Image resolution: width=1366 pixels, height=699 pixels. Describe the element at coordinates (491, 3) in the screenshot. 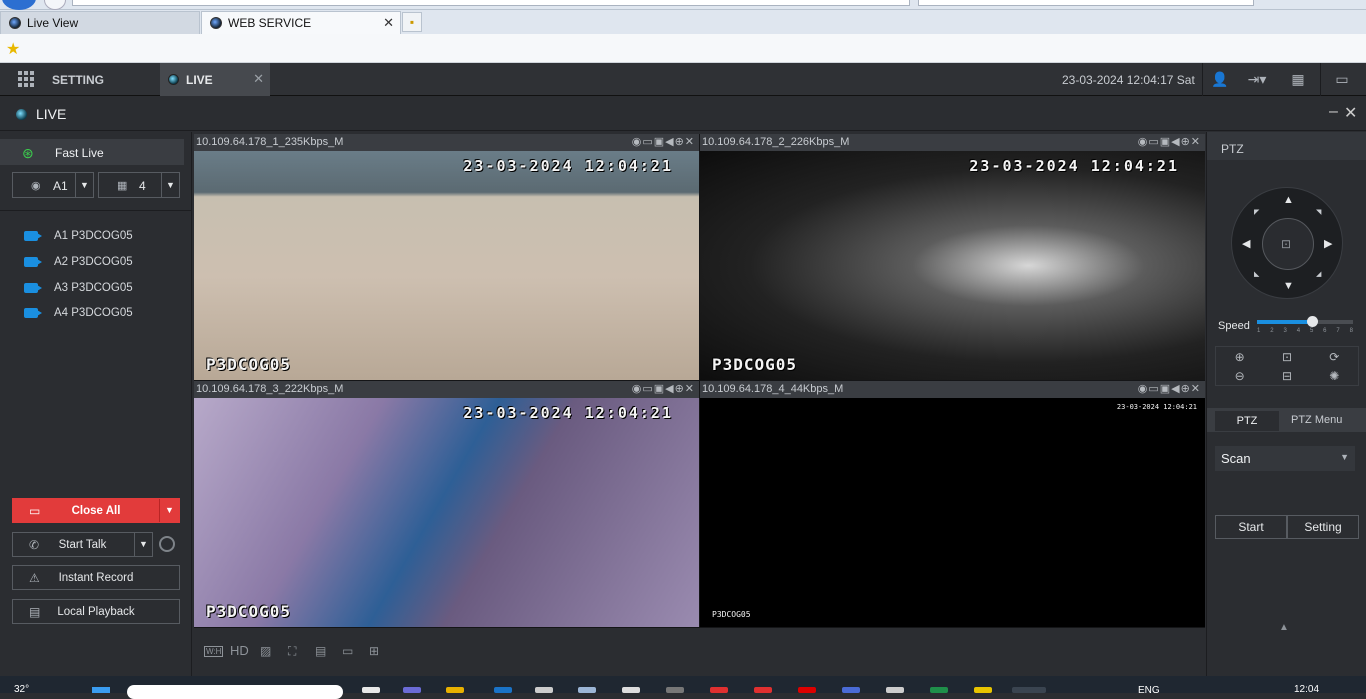

I see `address-bar` at that location.